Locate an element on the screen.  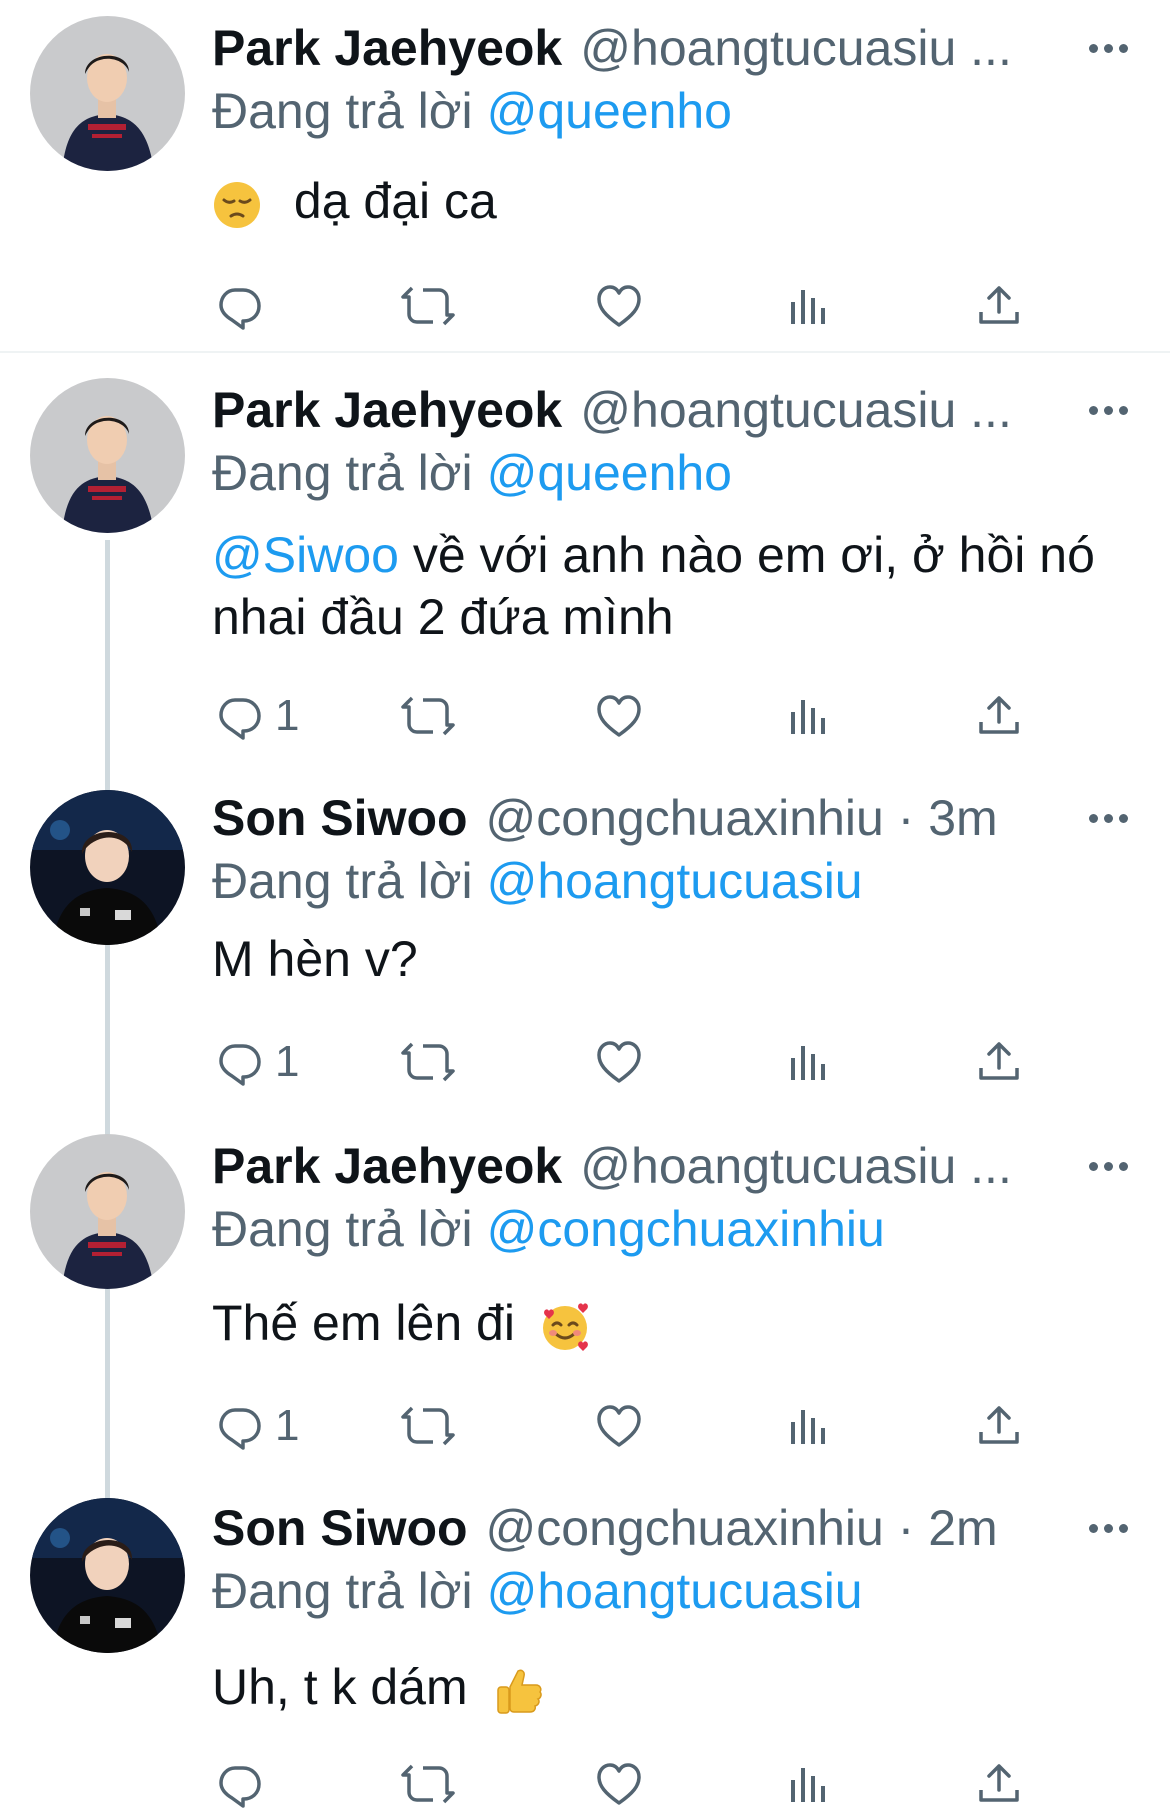
tweet-text-content: Uh, t k dám is located at coordinates (340, 1687).